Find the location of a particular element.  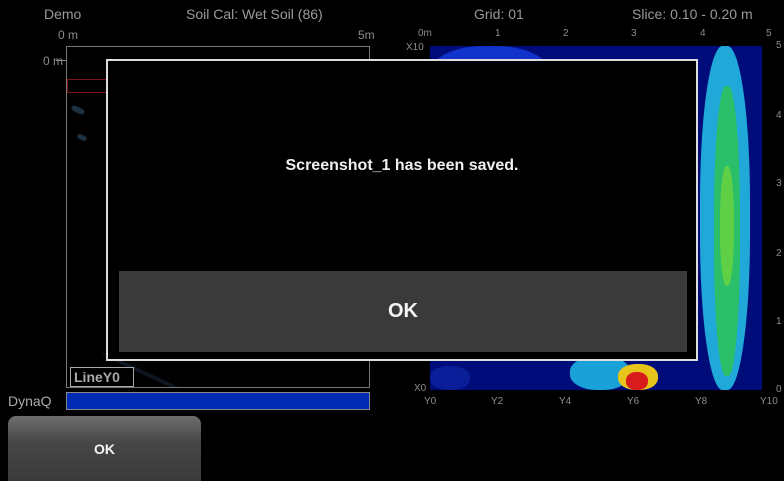

left-depth-top: 0 m is located at coordinates (53, 61).